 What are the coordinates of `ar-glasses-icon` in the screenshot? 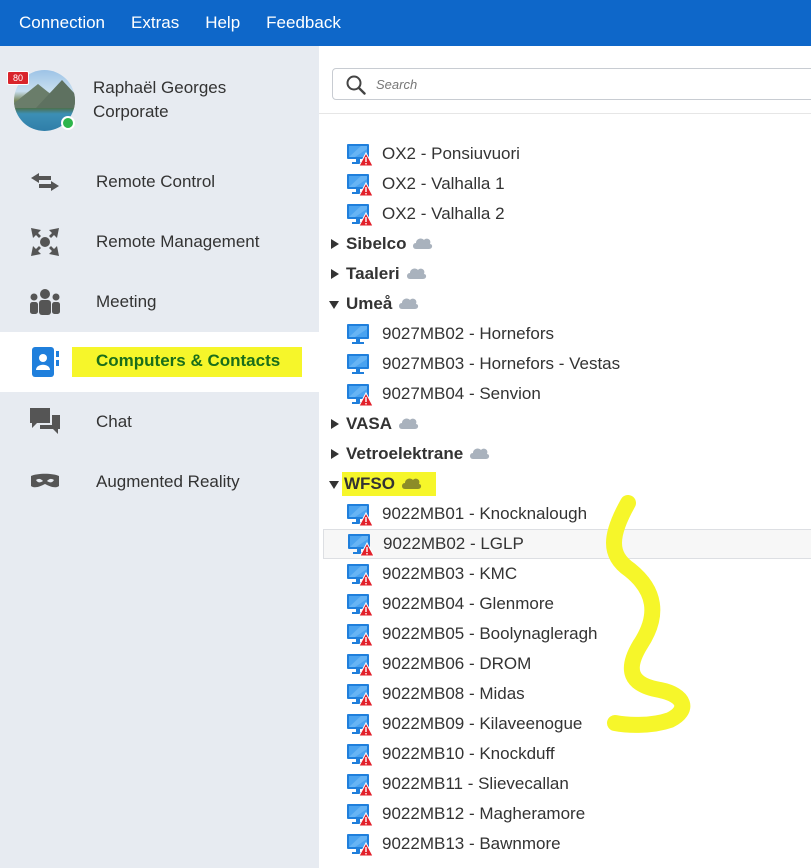 It's located at (45, 482).